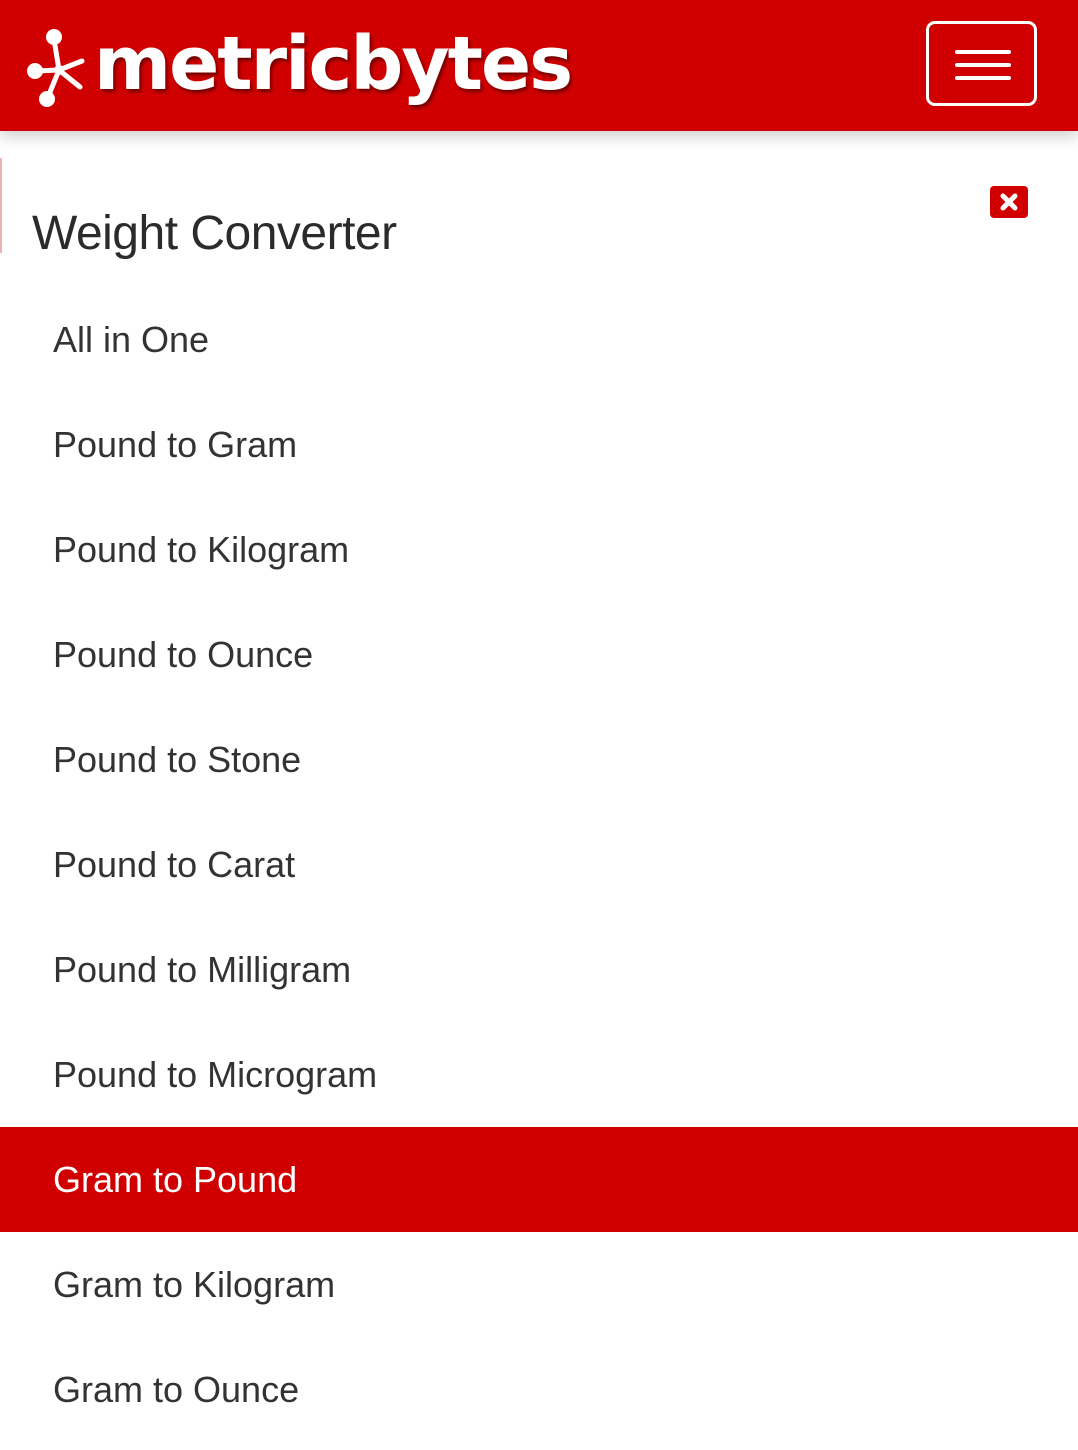  What do you see at coordinates (539, 1389) in the screenshot?
I see `menu-item-gram-to-ounce: Gram to Ounce` at bounding box center [539, 1389].